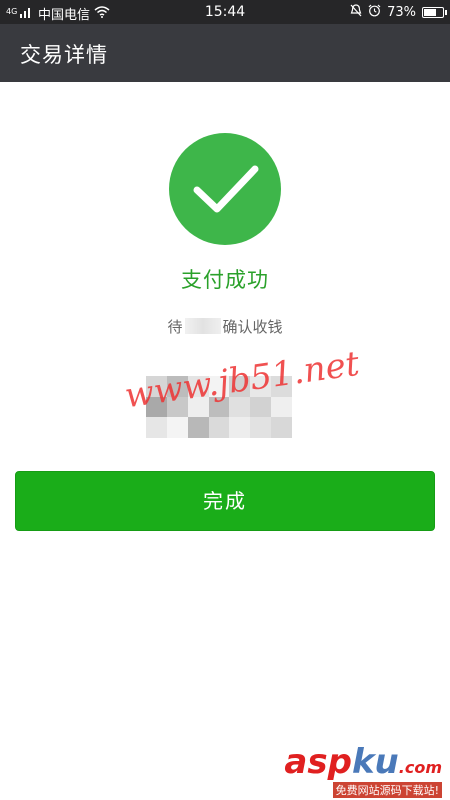 The image size is (450, 800). What do you see at coordinates (420, 767) in the screenshot?
I see `logo-part-com: .com` at bounding box center [420, 767].